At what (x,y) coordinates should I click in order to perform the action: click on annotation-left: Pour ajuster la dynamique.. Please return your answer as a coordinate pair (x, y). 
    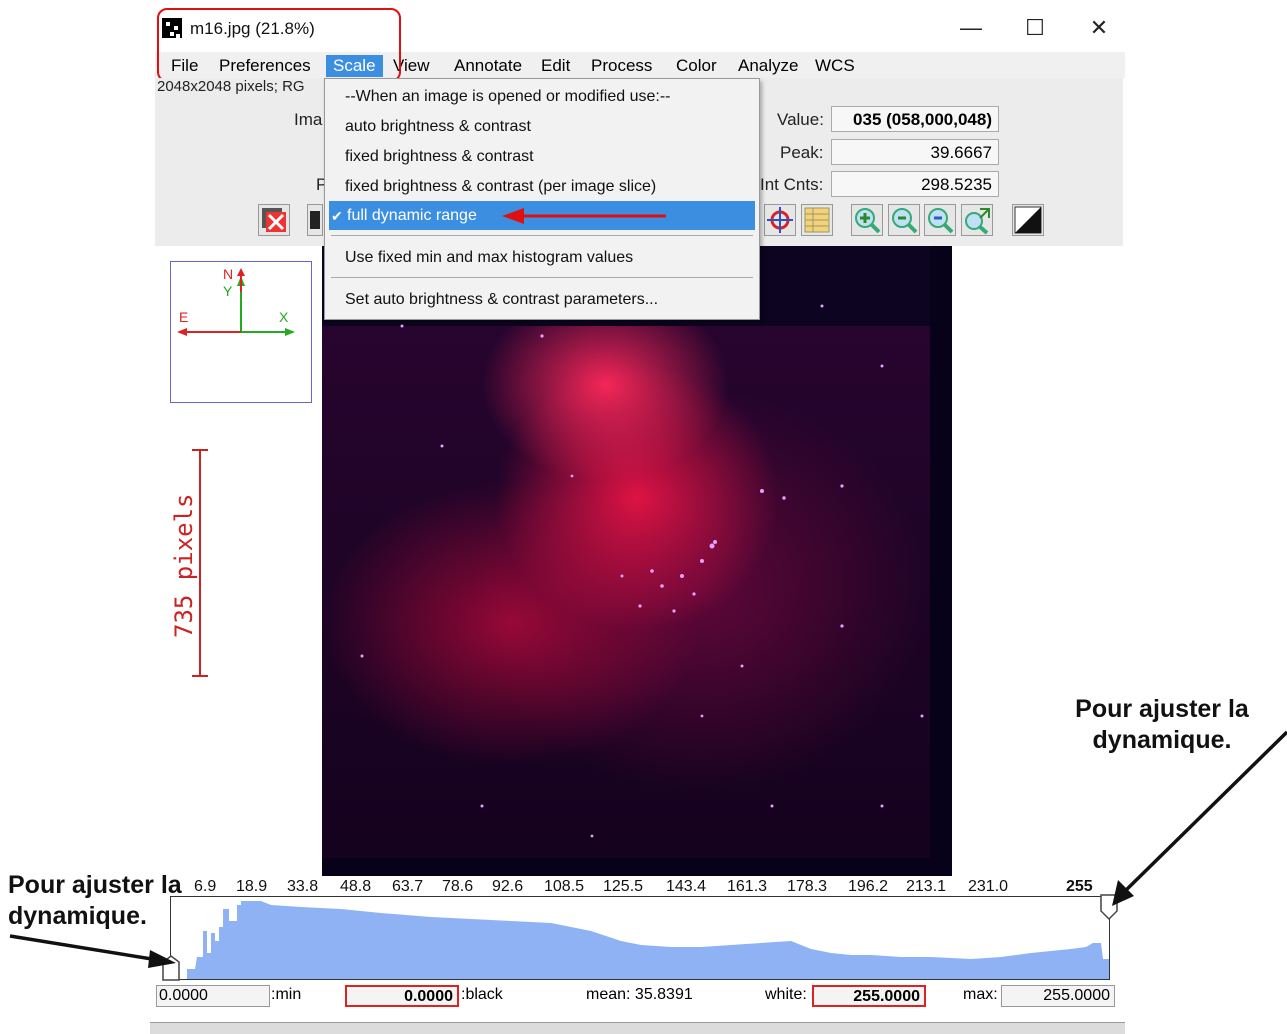
    Looking at the image, I should click on (95, 900).